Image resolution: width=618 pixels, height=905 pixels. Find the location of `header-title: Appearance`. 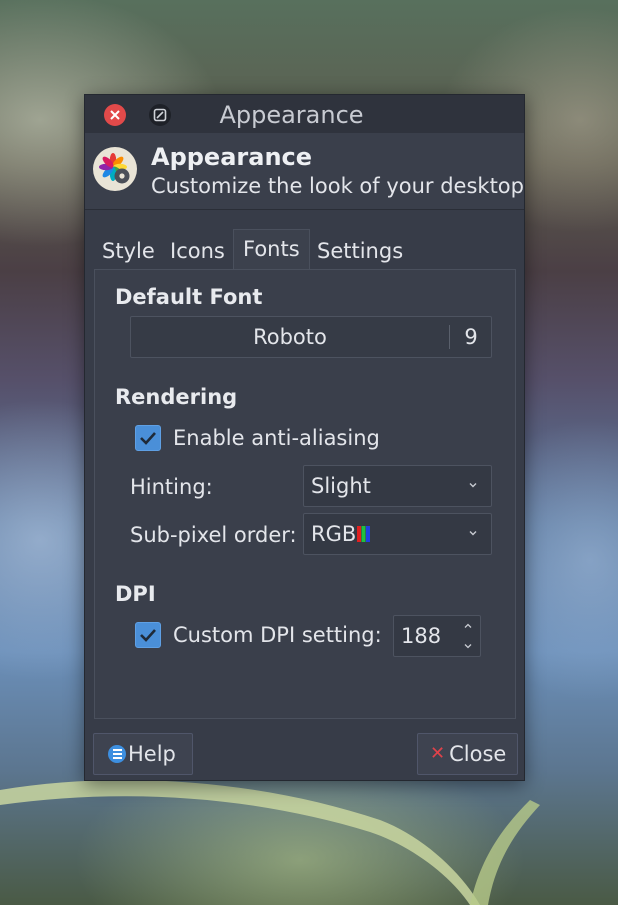

header-title: Appearance is located at coordinates (232, 157).